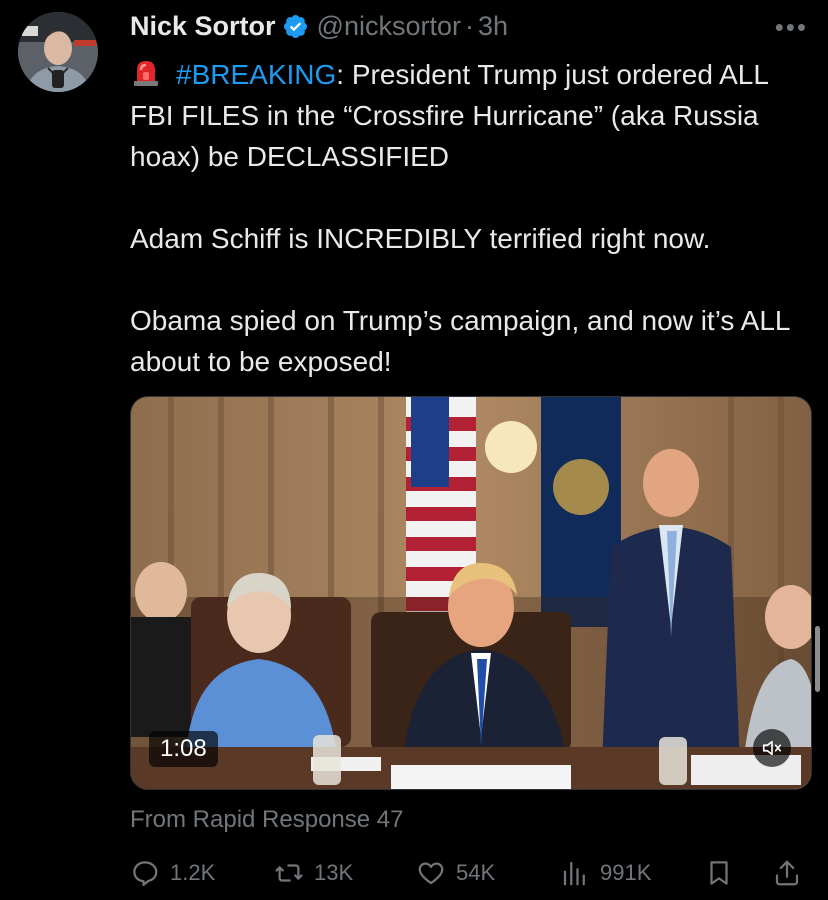 This screenshot has width=828, height=900. Describe the element at coordinates (476, 872) in the screenshot. I see `like-count: 54K` at that location.